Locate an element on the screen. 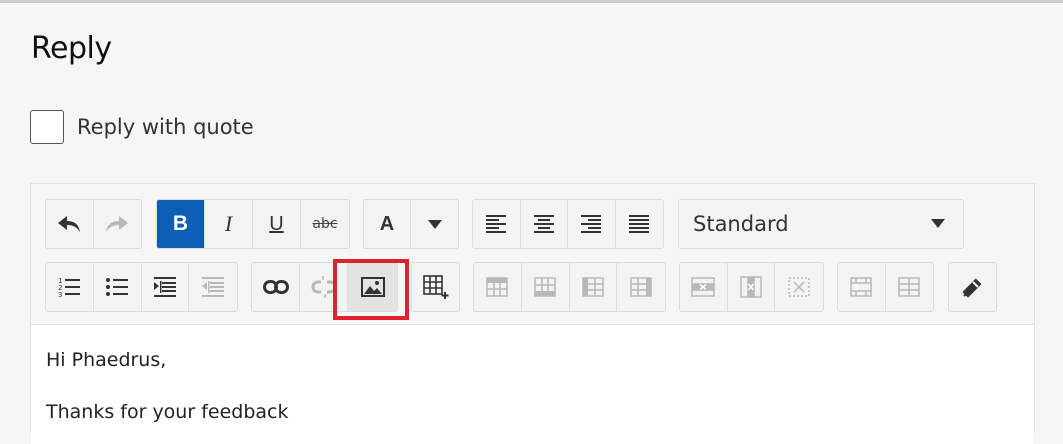 This screenshot has width=1063, height=444. align-justify-icon is located at coordinates (639, 224).